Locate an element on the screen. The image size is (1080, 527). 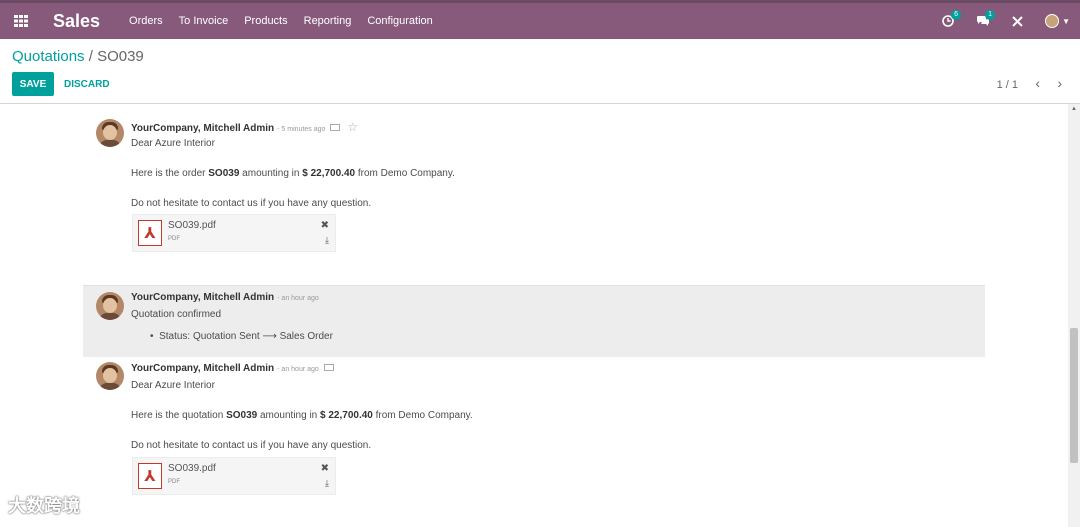
app-brand: Sales is located at coordinates (76, 21).